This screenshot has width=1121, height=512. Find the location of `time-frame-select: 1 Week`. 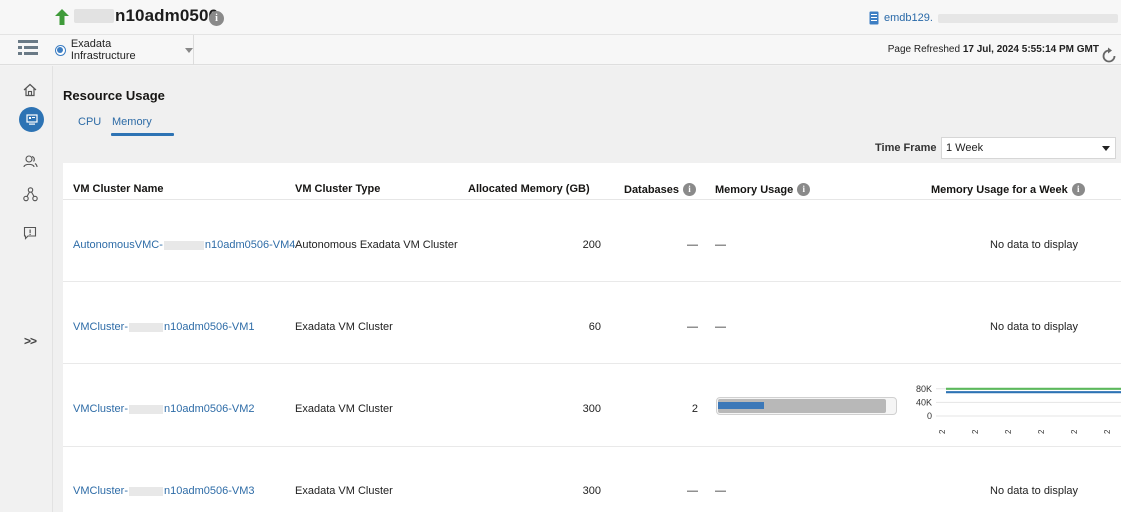

time-frame-select: 1 Week is located at coordinates (1028, 148).